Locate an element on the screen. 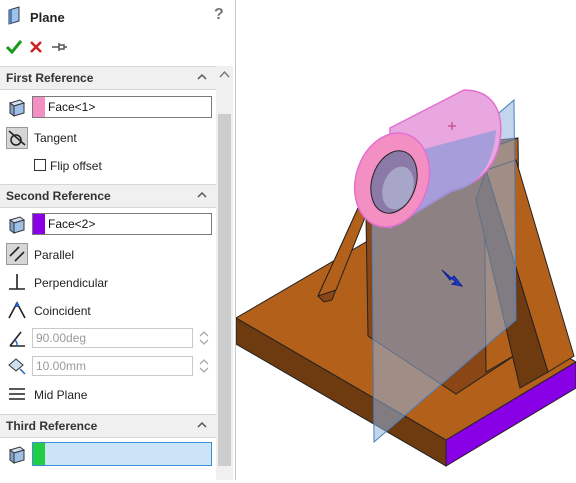 Image resolution: width=576 pixels, height=483 pixels. first-reference-header: First Reference is located at coordinates (108, 78).